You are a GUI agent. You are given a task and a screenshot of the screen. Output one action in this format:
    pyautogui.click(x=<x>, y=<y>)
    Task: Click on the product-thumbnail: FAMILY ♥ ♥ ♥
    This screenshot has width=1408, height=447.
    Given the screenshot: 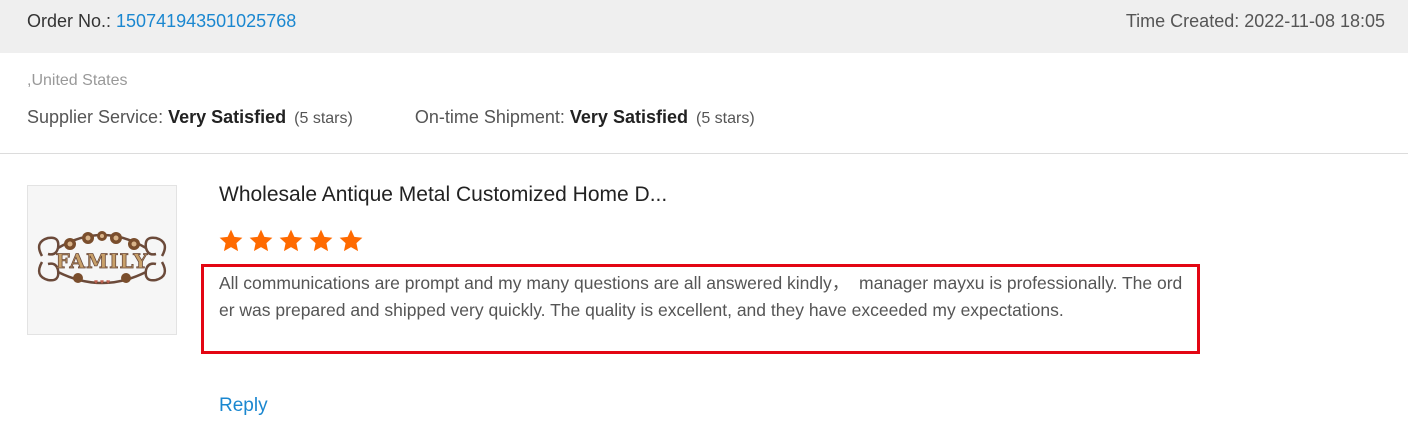 What is the action you would take?
    pyautogui.click(x=102, y=260)
    